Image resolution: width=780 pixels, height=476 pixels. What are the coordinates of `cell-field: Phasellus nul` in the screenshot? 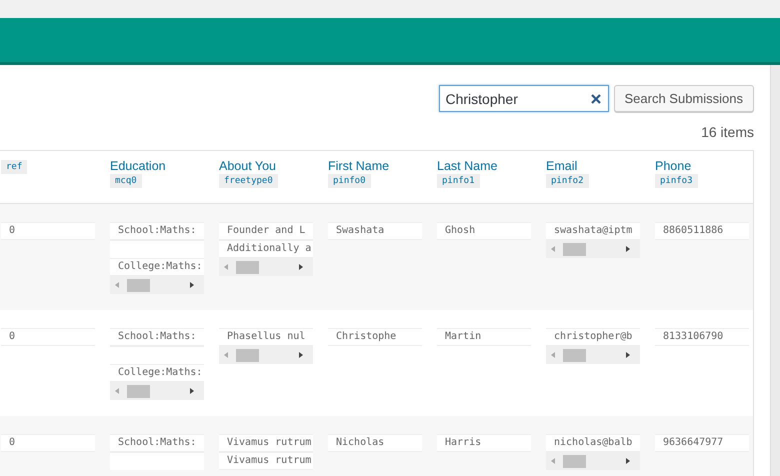 It's located at (266, 337).